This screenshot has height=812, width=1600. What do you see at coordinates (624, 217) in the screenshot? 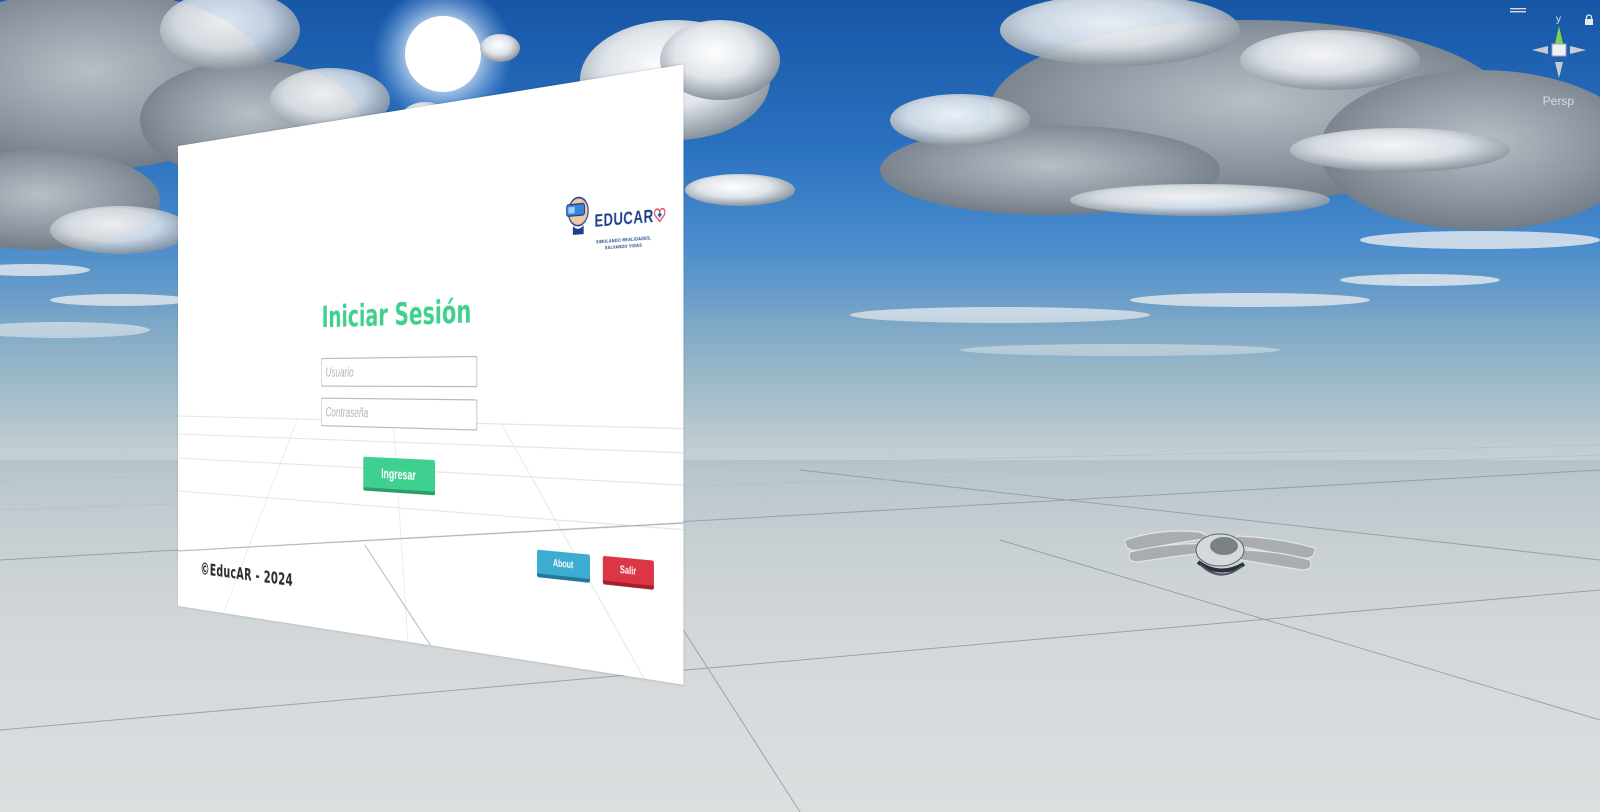
I see `logo-name: EDUCAR` at bounding box center [624, 217].